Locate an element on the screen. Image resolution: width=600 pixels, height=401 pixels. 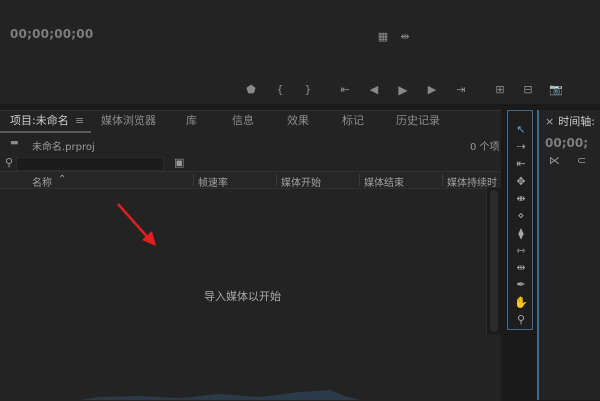
tab-info: 信息 is located at coordinates (243, 121).